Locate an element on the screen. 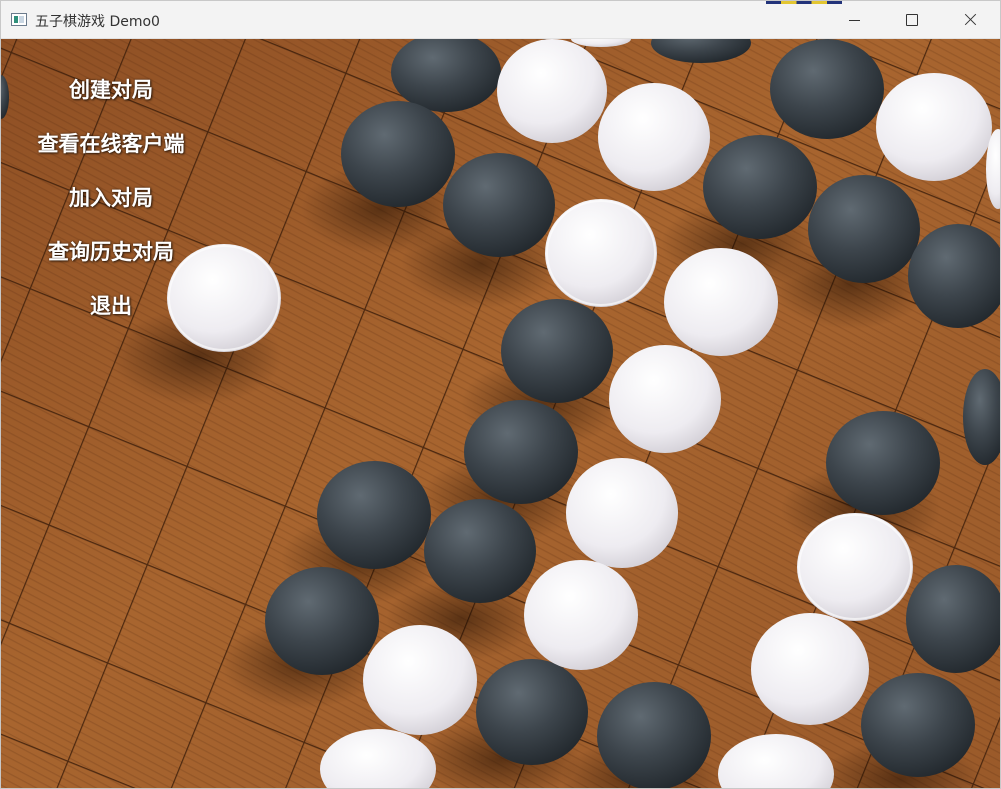  join-game-button: 加入对局 is located at coordinates (111, 197).